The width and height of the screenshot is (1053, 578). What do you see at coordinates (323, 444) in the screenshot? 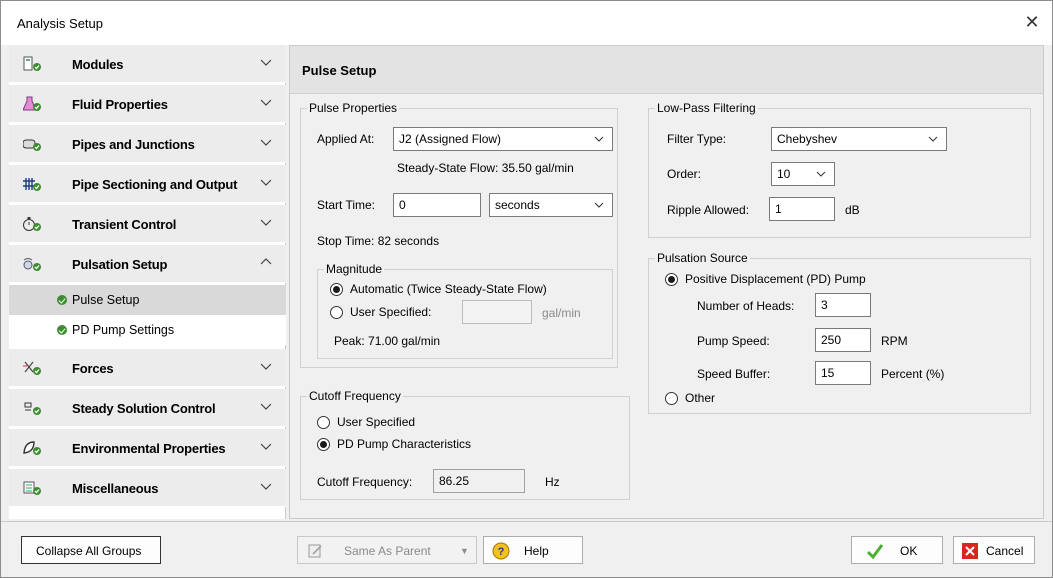
I see `pd-pump-characteristics-radio` at bounding box center [323, 444].